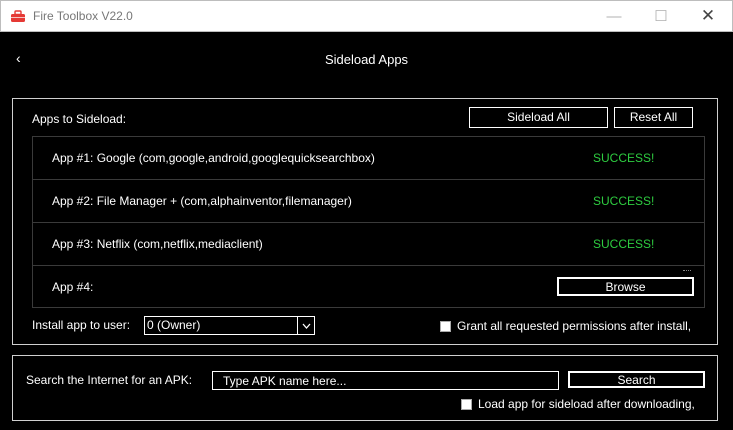  Describe the element at coordinates (81, 325) in the screenshot. I see `install-user-label: Install app to user:` at that location.